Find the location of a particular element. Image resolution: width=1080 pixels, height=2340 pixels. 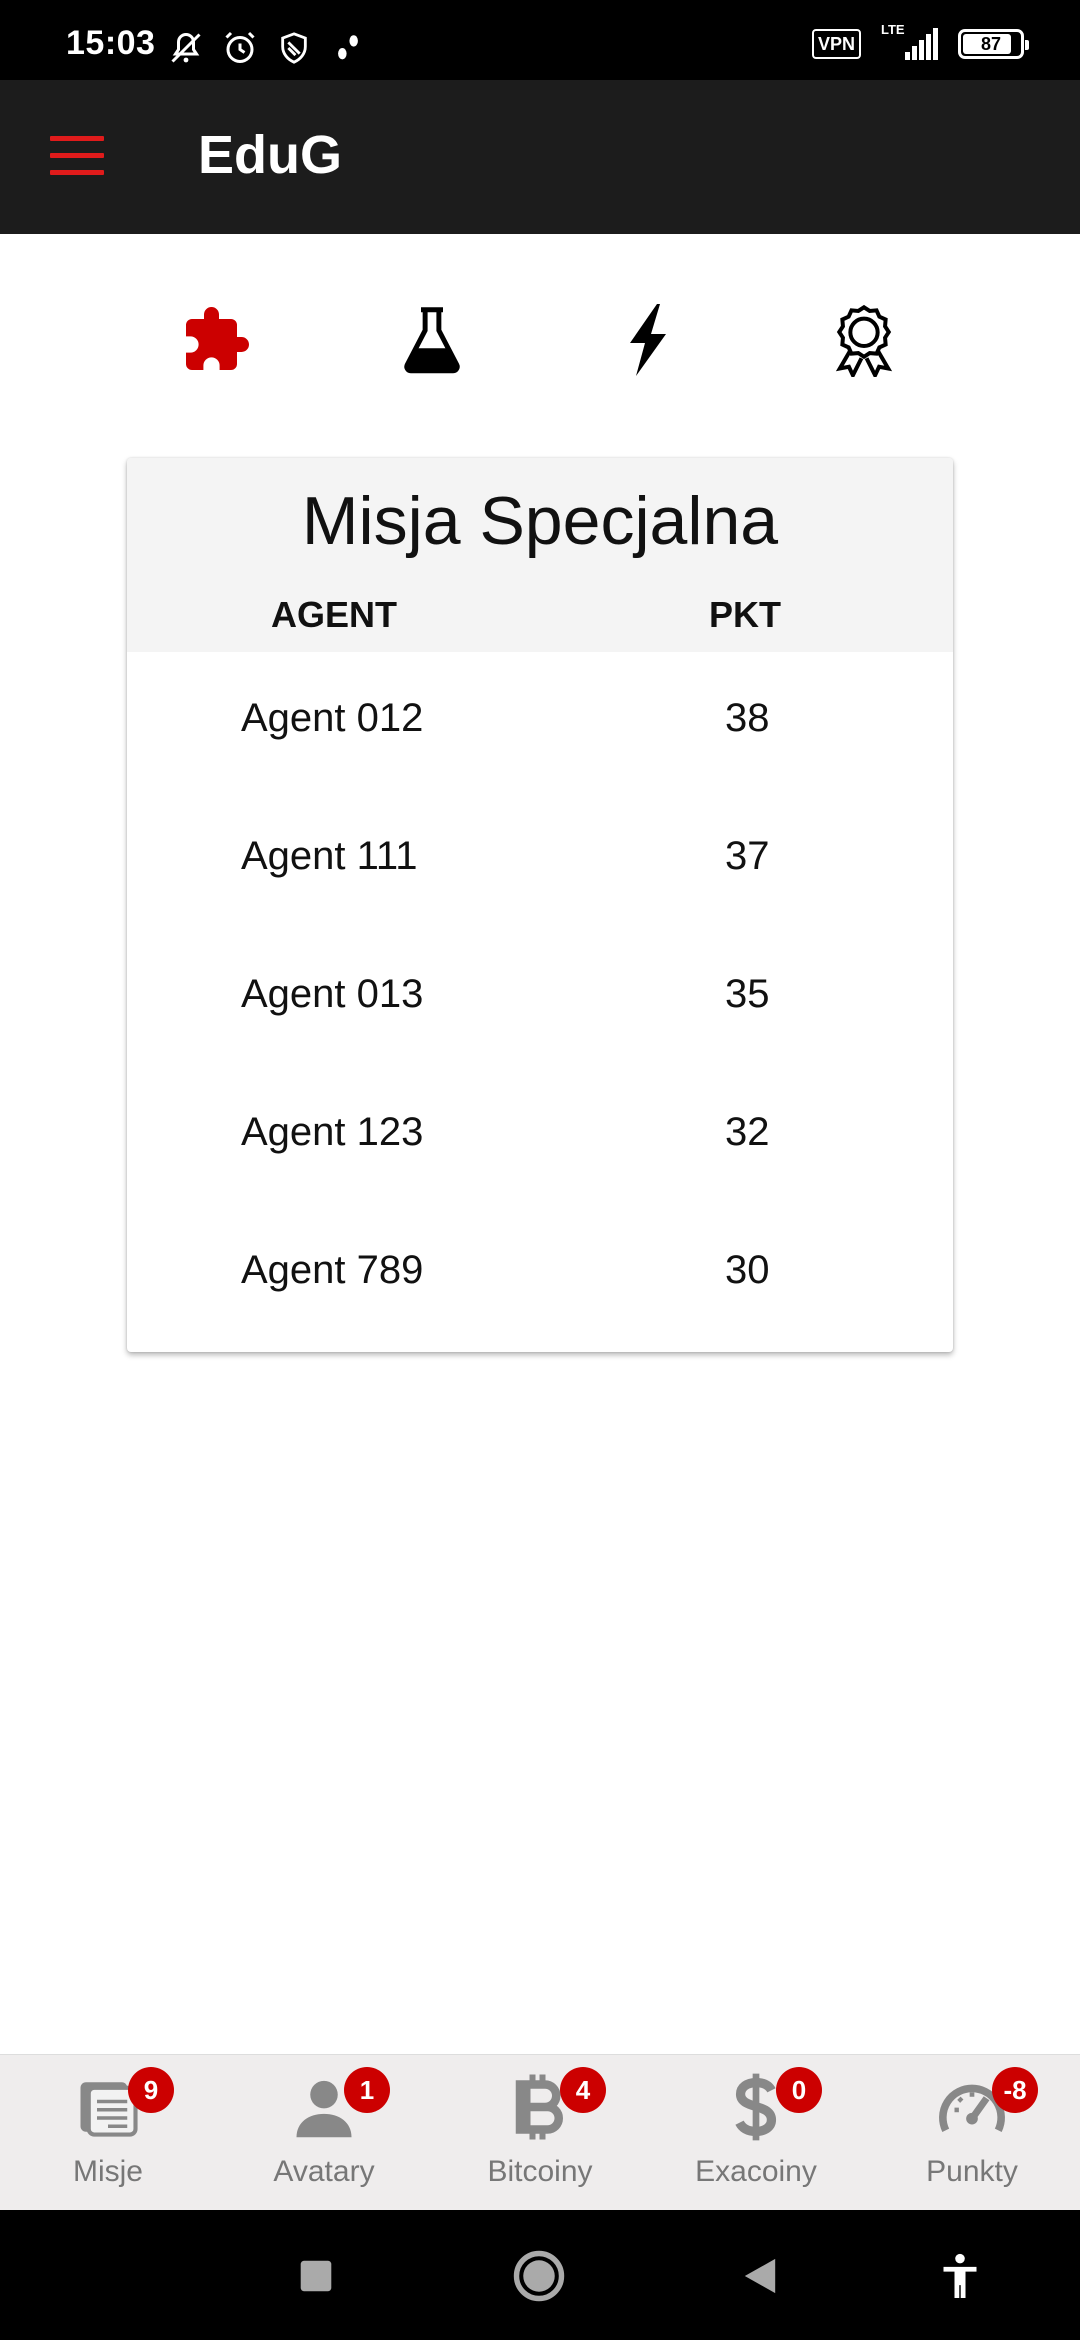

agent-points: 38 is located at coordinates (747, 718).